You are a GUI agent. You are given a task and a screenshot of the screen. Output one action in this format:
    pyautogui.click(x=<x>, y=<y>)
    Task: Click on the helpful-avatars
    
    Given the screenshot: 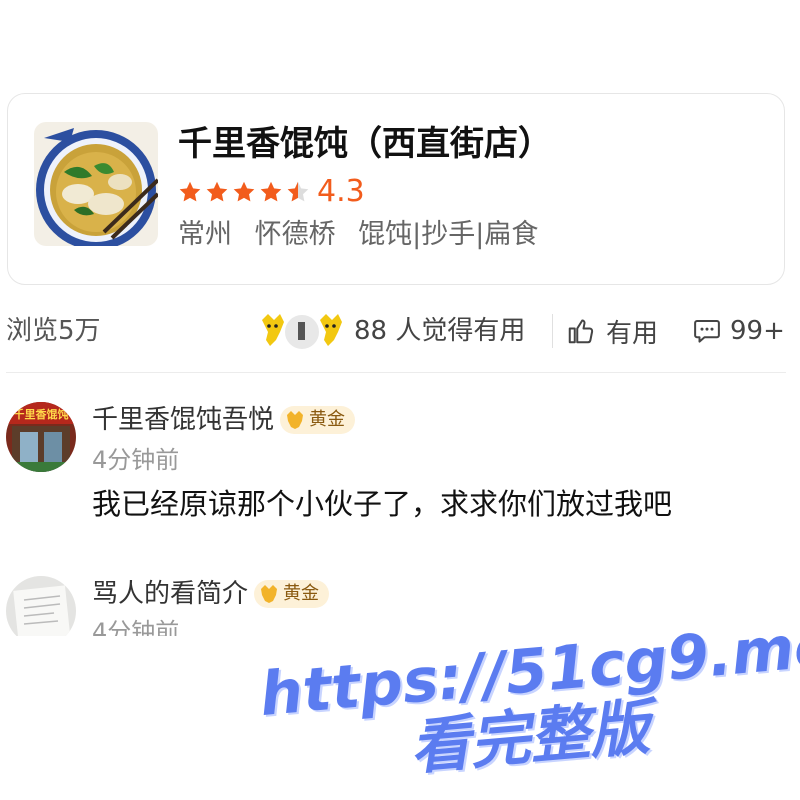 What is the action you would take?
    pyautogui.click(x=302, y=331)
    